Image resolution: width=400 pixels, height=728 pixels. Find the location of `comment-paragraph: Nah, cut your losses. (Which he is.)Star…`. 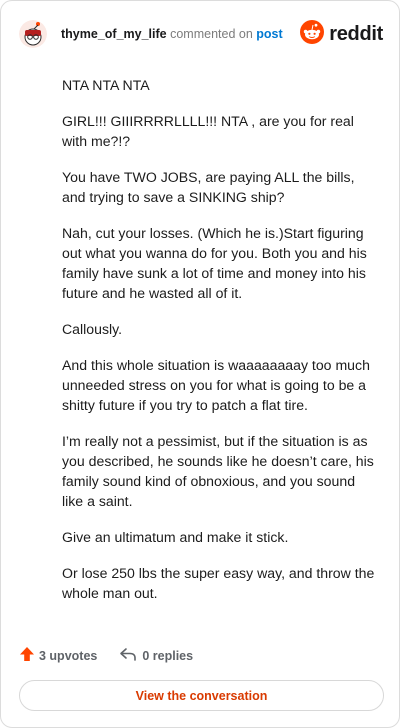

comment-paragraph: Nah, cut your losses. (Which he is.)Star… is located at coordinates (214, 263).